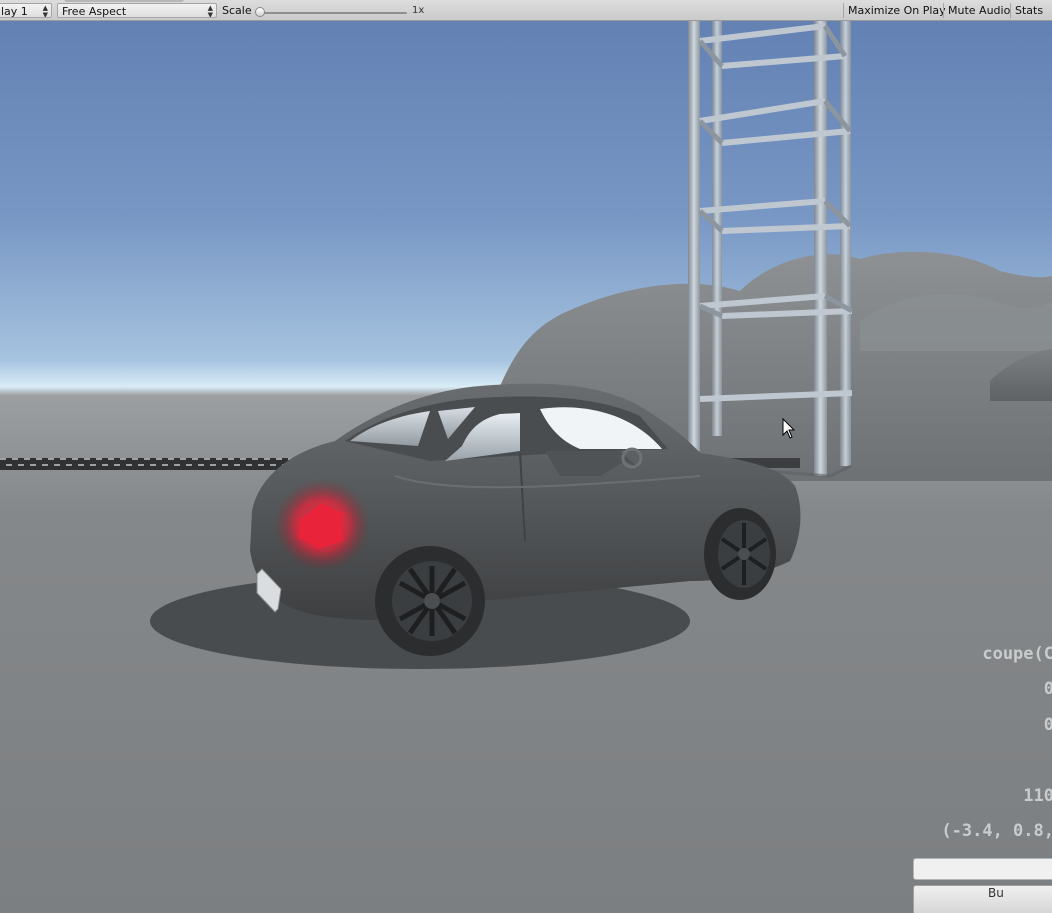 This screenshot has height=913, width=1052. What do you see at coordinates (237, 10) in the screenshot?
I see `scale-label: Scale` at bounding box center [237, 10].